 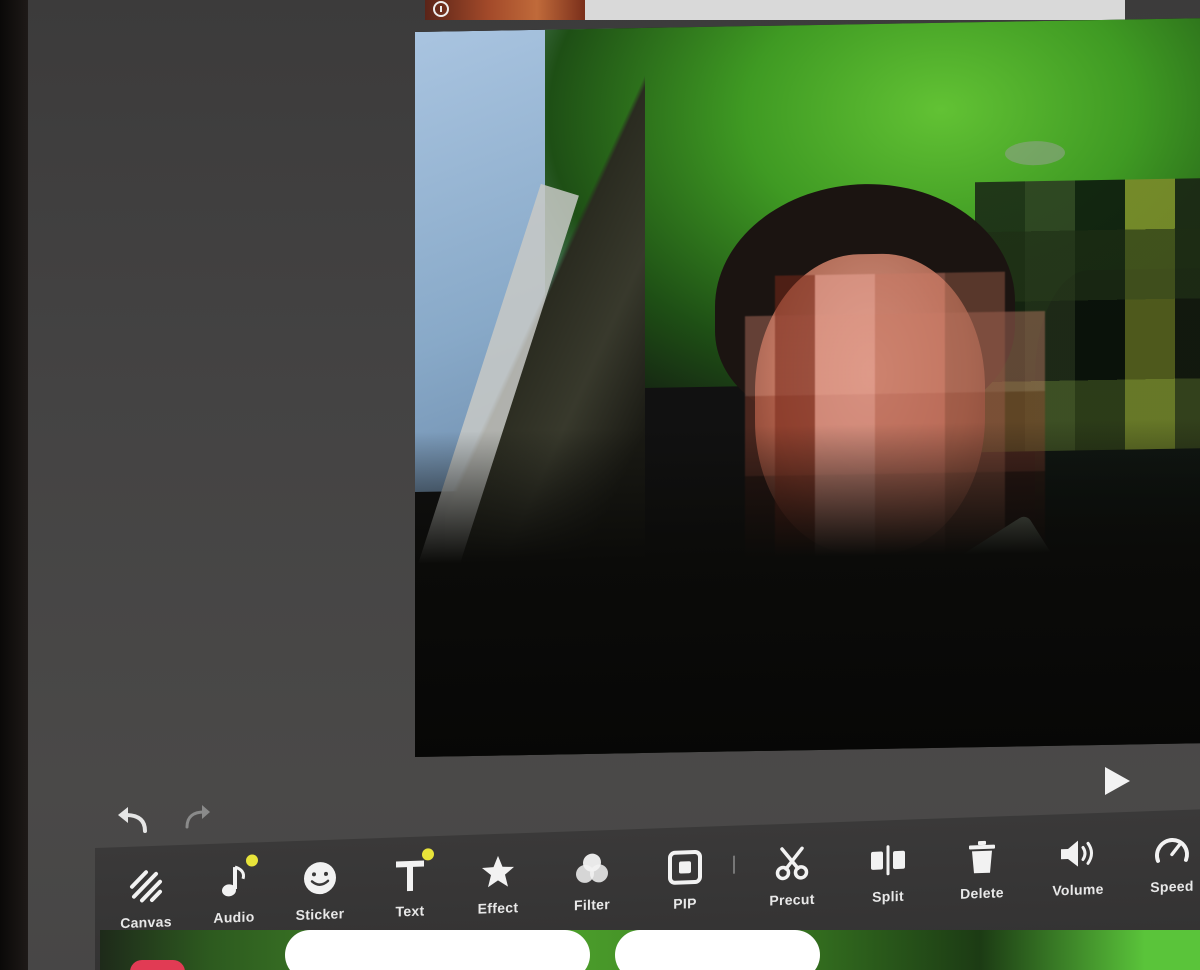 I want to click on tool-text: Text, so click(x=410, y=884).